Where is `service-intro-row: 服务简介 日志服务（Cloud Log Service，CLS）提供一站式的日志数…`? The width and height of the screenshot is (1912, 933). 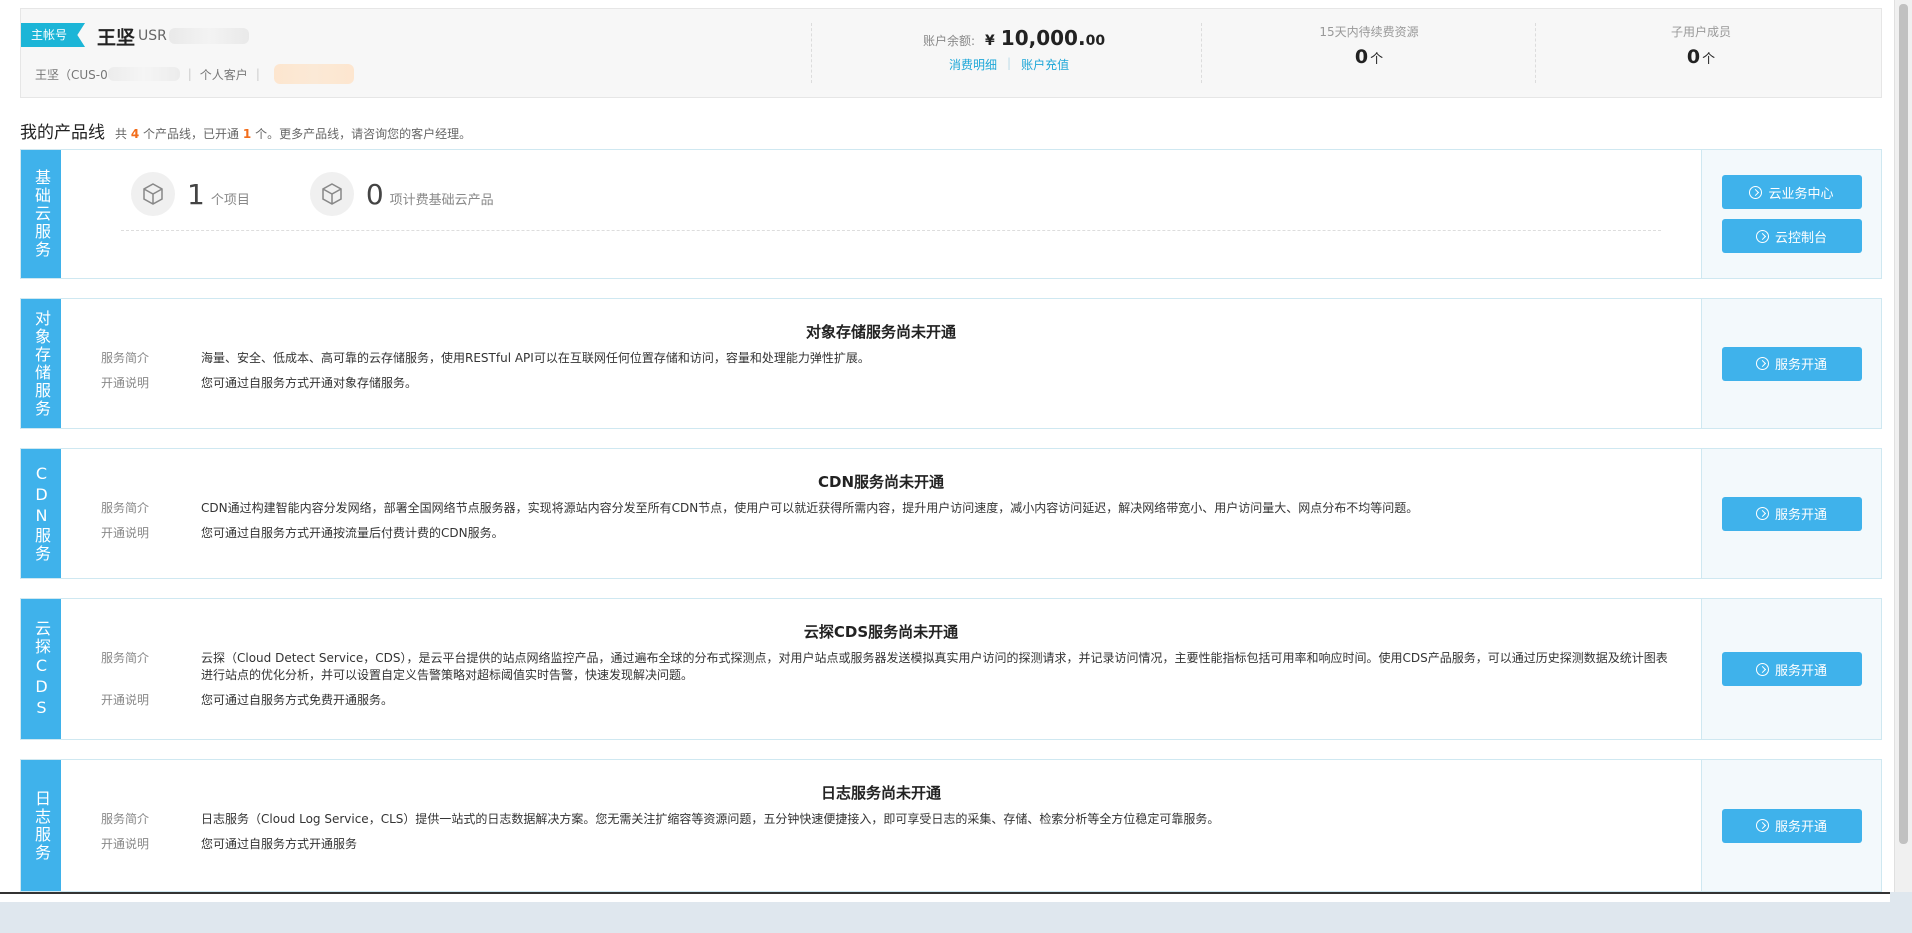 service-intro-row: 服务简介 日志服务（Cloud Log Service，CLS）提供一站式的日志数… is located at coordinates (660, 819).